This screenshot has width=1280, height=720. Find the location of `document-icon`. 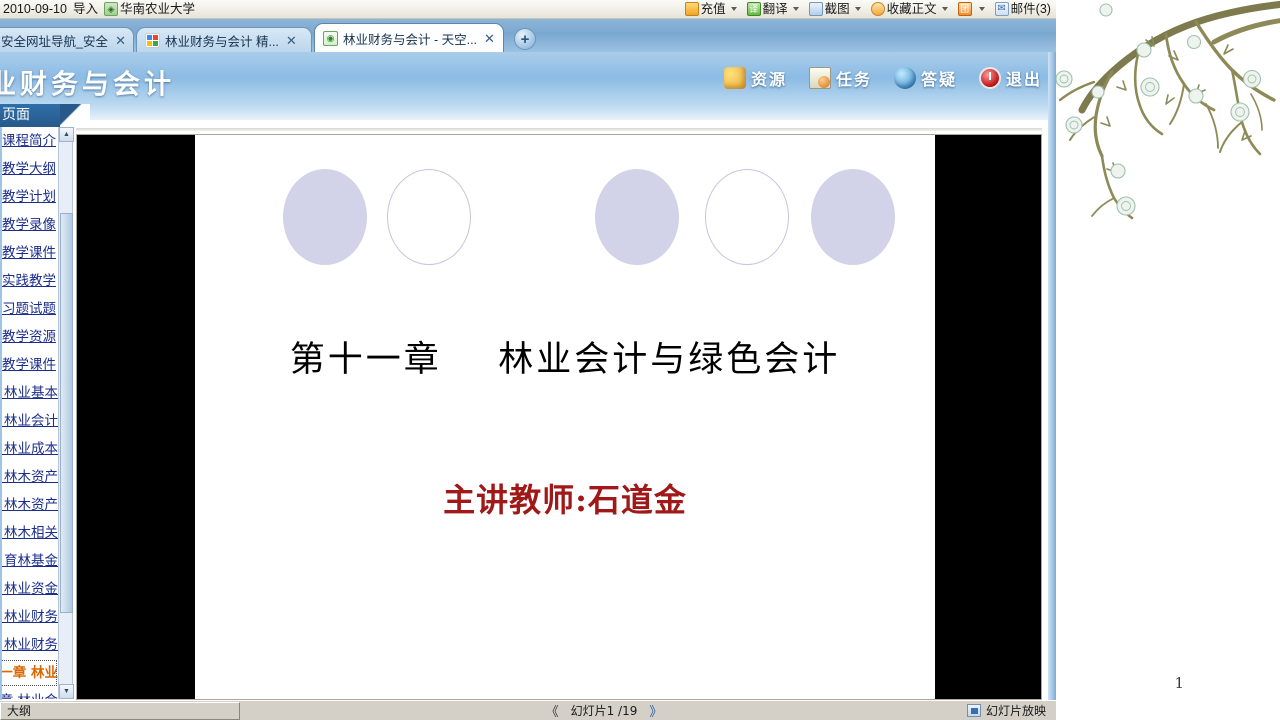

document-icon is located at coordinates (330, 38).